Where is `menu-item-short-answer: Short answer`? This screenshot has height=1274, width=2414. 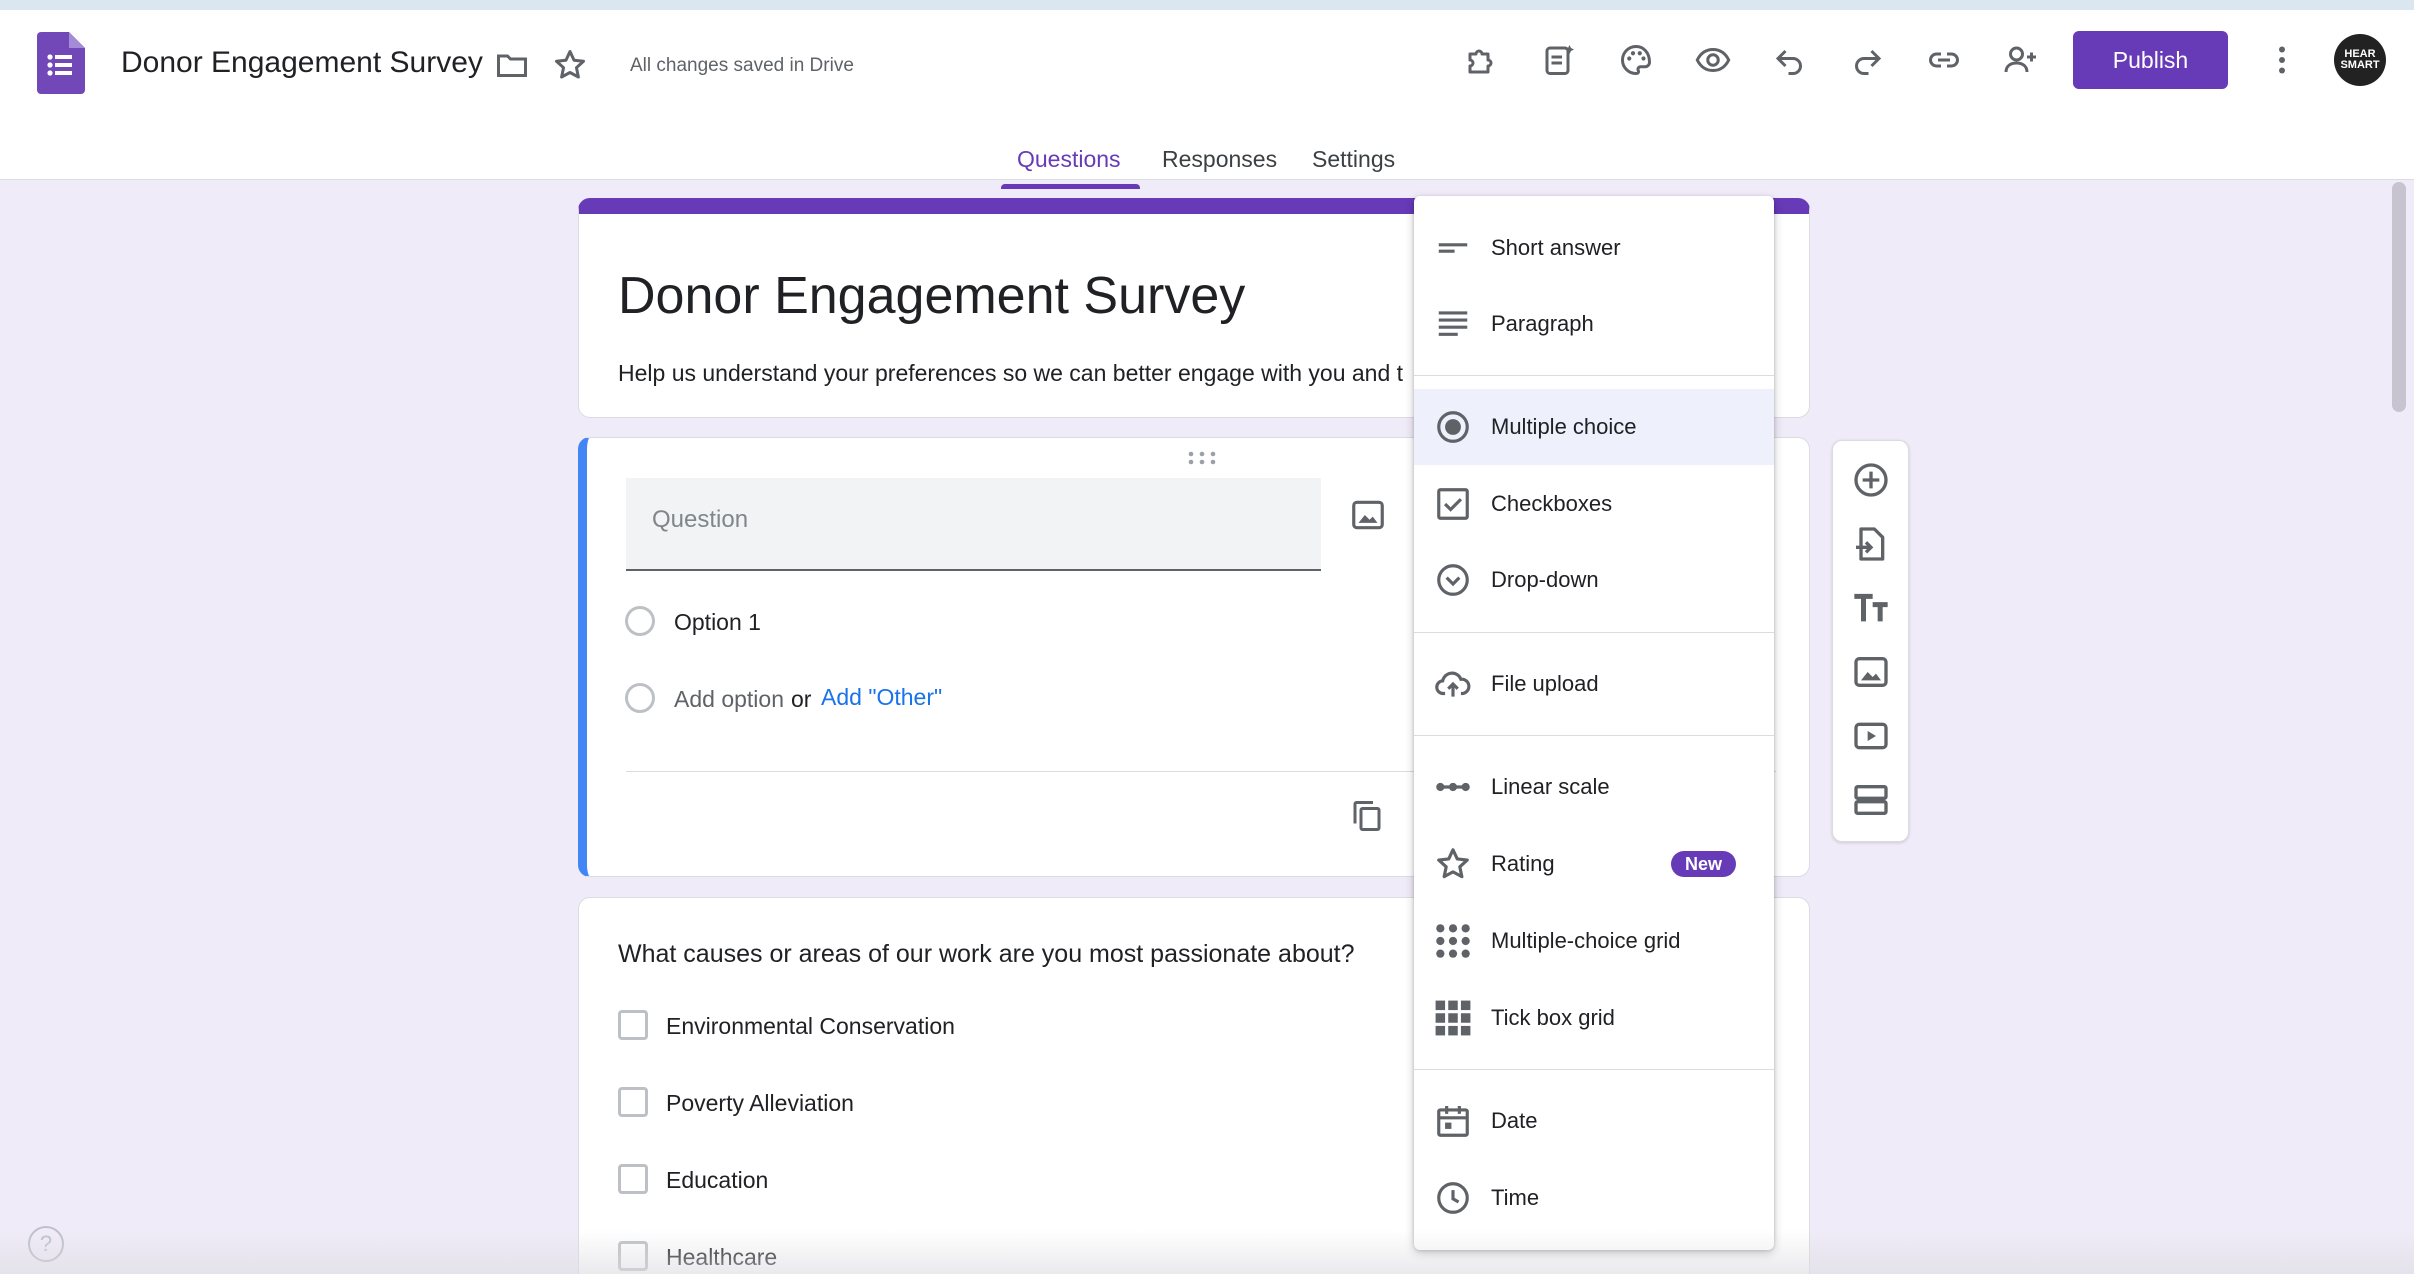 menu-item-short-answer: Short answer is located at coordinates (1594, 248).